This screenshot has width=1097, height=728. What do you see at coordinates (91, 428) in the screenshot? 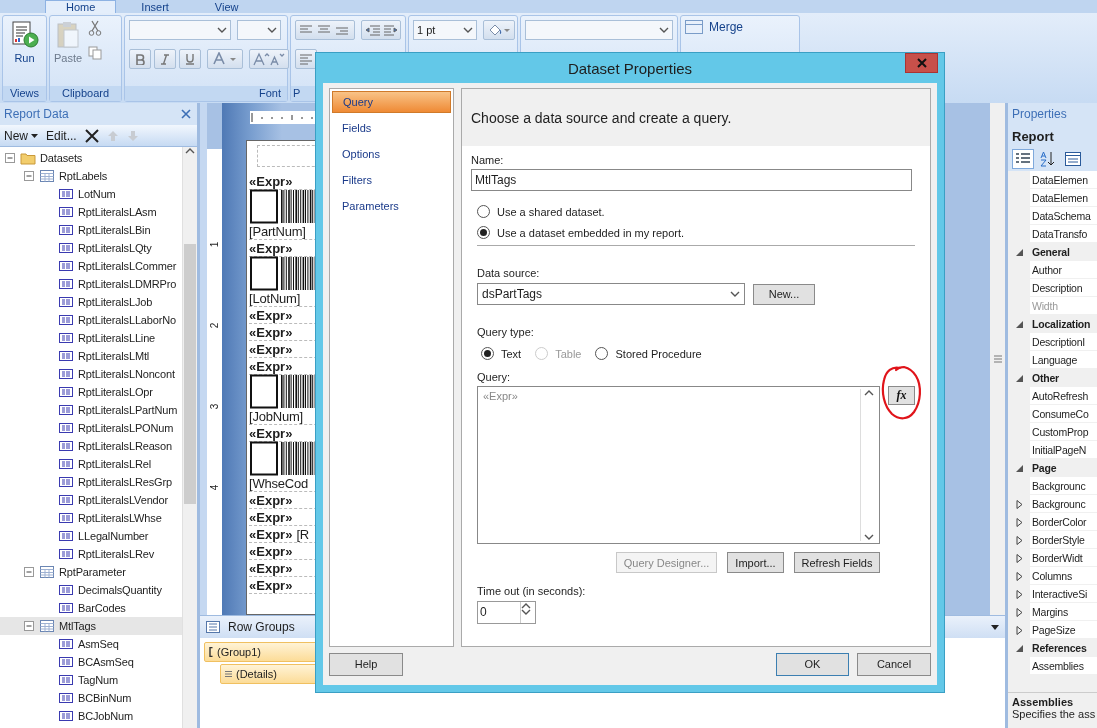
I see `tree-item: RptLiteralsLPONum` at bounding box center [91, 428].